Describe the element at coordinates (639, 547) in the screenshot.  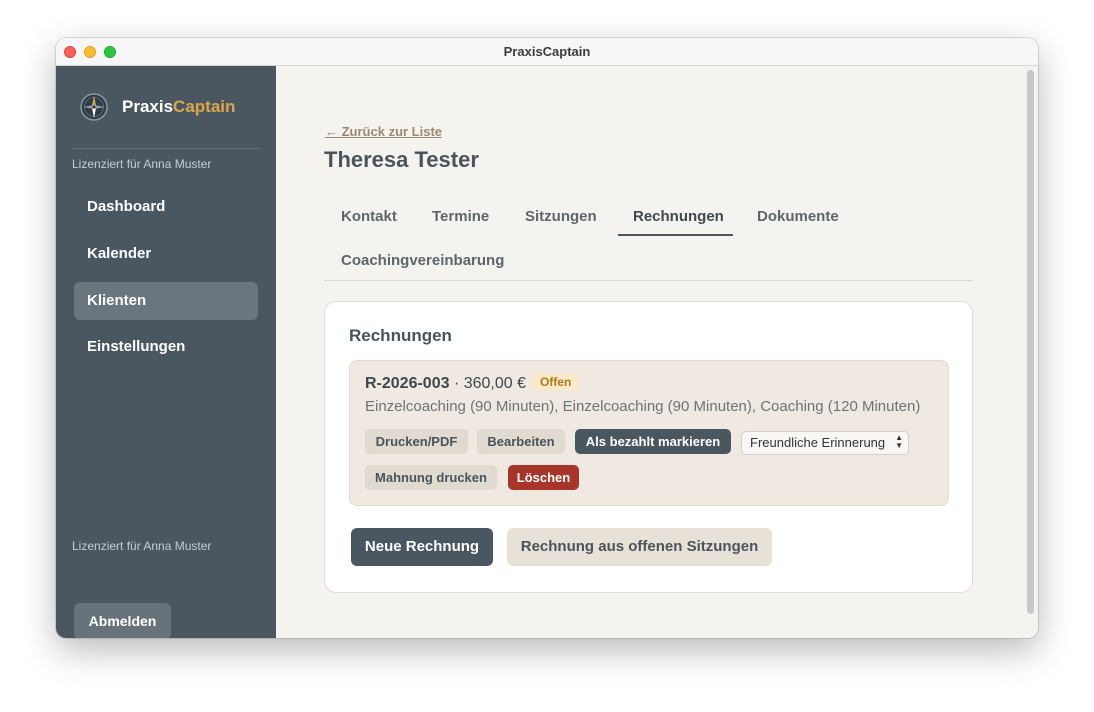
I see `invoice-from-sessions-button: Rechnung aus offenen Sitzungen` at that location.